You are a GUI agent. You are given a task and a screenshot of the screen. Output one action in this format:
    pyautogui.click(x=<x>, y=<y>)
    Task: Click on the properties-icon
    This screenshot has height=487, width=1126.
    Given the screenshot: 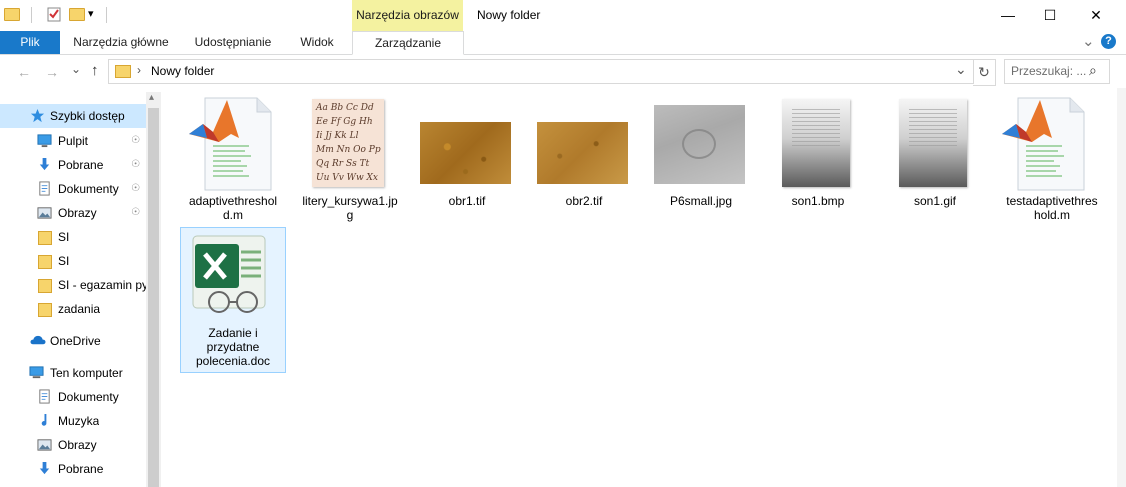 What is the action you would take?
    pyautogui.click(x=54, y=14)
    